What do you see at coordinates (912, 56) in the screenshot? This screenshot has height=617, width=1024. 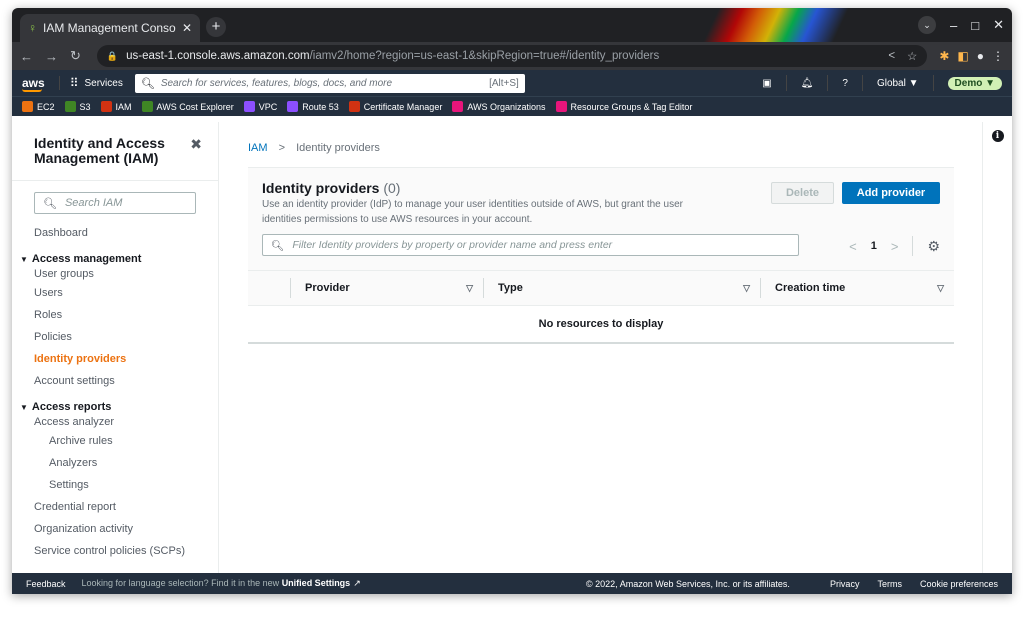 I see `bookmark-star-icon: ☆` at bounding box center [912, 56].